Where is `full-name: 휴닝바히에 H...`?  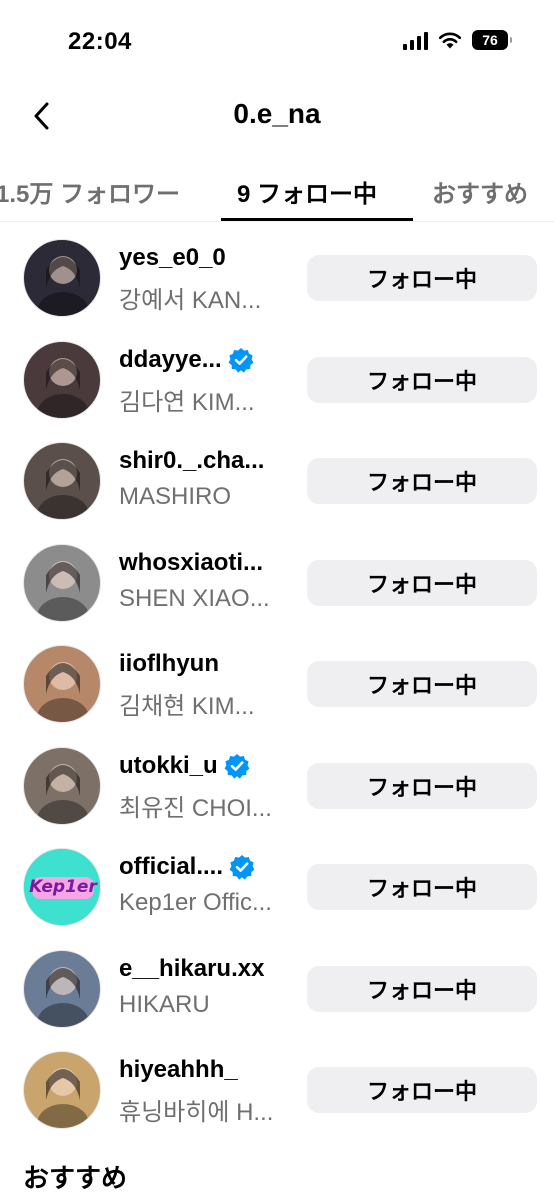
full-name: 휴닝바히에 H... is located at coordinates (196, 1112).